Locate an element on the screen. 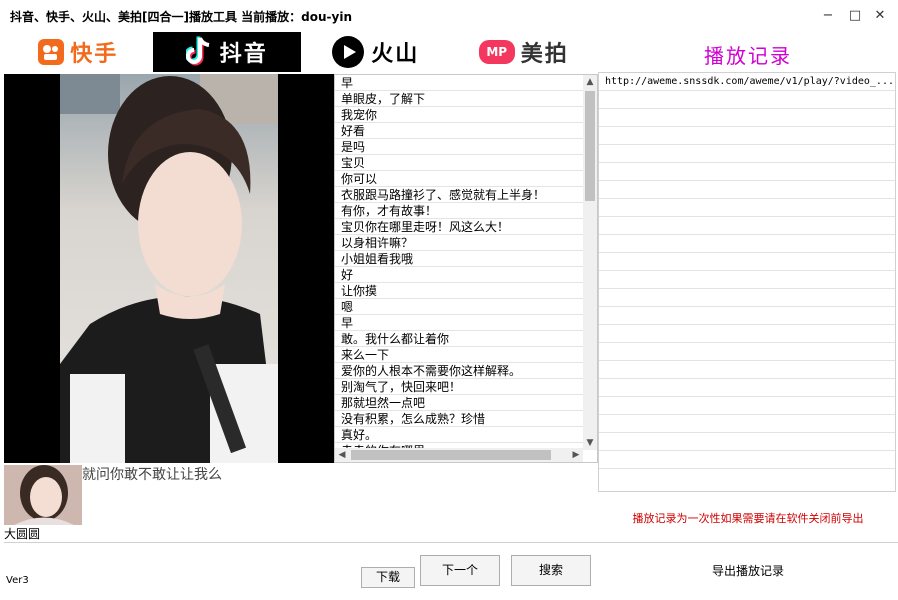 Image resolution: width=898 pixels, height=600 pixels. author-name: 大圆圆 is located at coordinates (22, 534).